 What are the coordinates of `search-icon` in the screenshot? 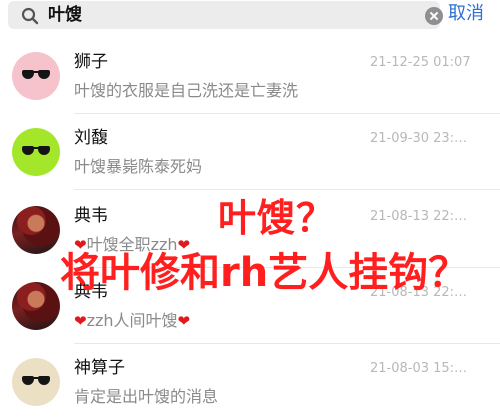 It's located at (30, 16).